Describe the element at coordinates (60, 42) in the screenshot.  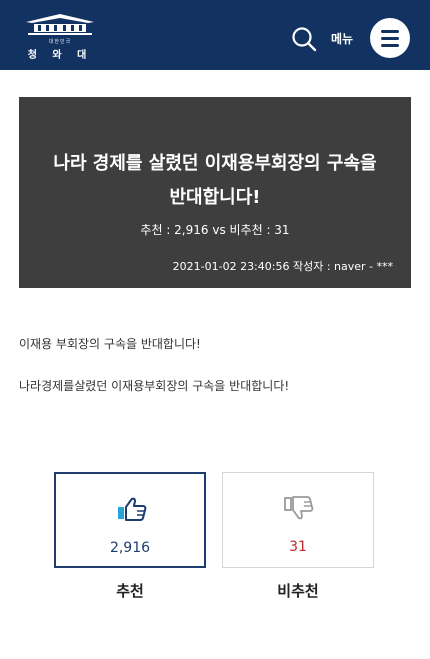
I see `logo-subtext: 대한민국` at that location.